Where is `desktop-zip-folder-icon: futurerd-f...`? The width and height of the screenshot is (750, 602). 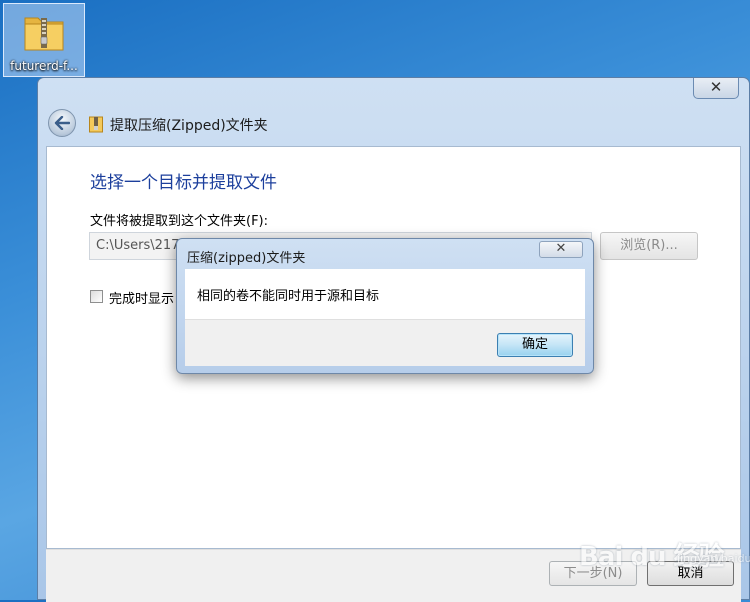 desktop-zip-folder-icon: futurerd-f... is located at coordinates (44, 40).